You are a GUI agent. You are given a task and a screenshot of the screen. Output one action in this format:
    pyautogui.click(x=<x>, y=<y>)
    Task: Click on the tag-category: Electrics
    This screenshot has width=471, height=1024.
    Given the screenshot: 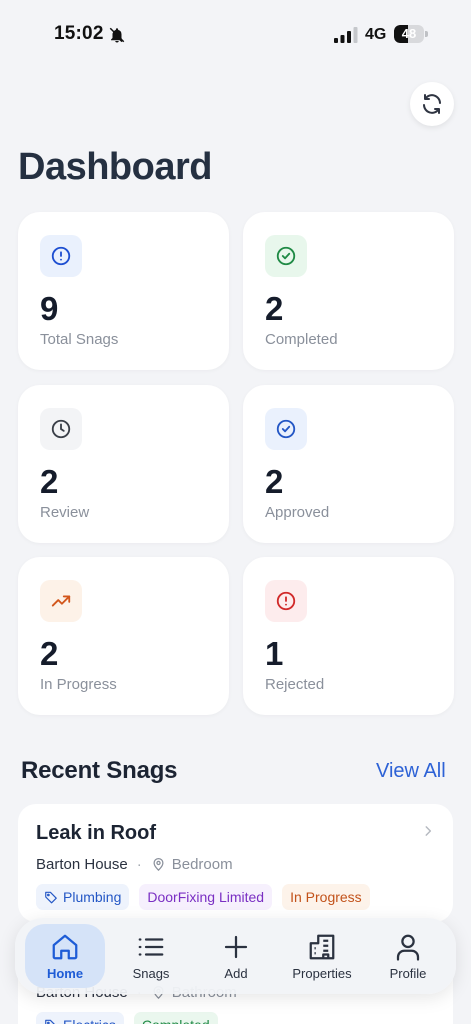 What is the action you would take?
    pyautogui.click(x=80, y=1018)
    